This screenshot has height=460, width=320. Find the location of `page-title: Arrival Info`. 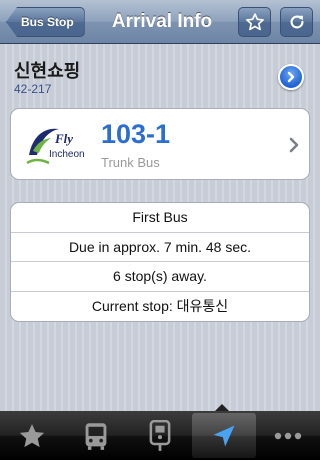

page-title: Arrival Info is located at coordinates (162, 21).